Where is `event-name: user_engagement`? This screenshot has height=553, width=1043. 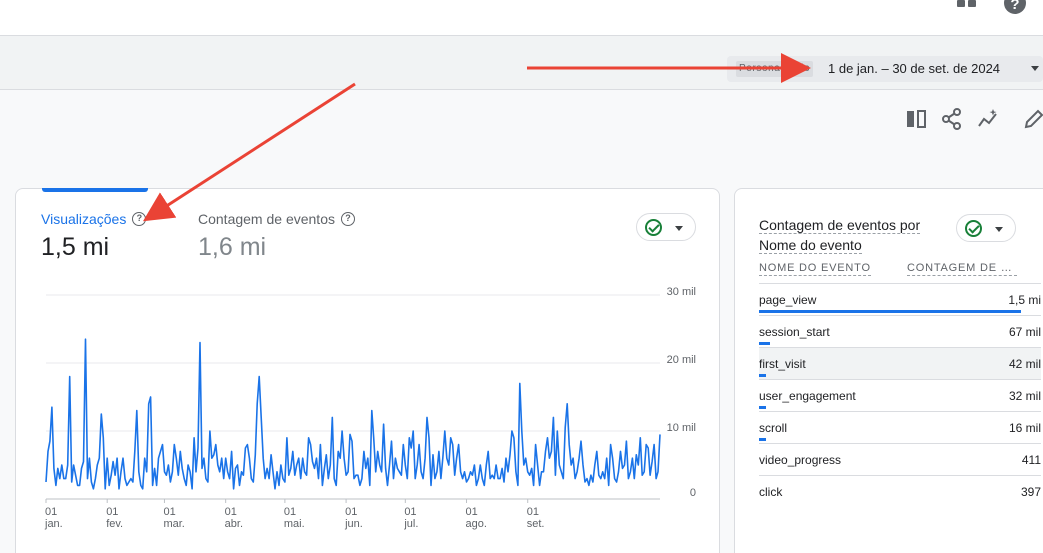 event-name: user_engagement is located at coordinates (807, 396).